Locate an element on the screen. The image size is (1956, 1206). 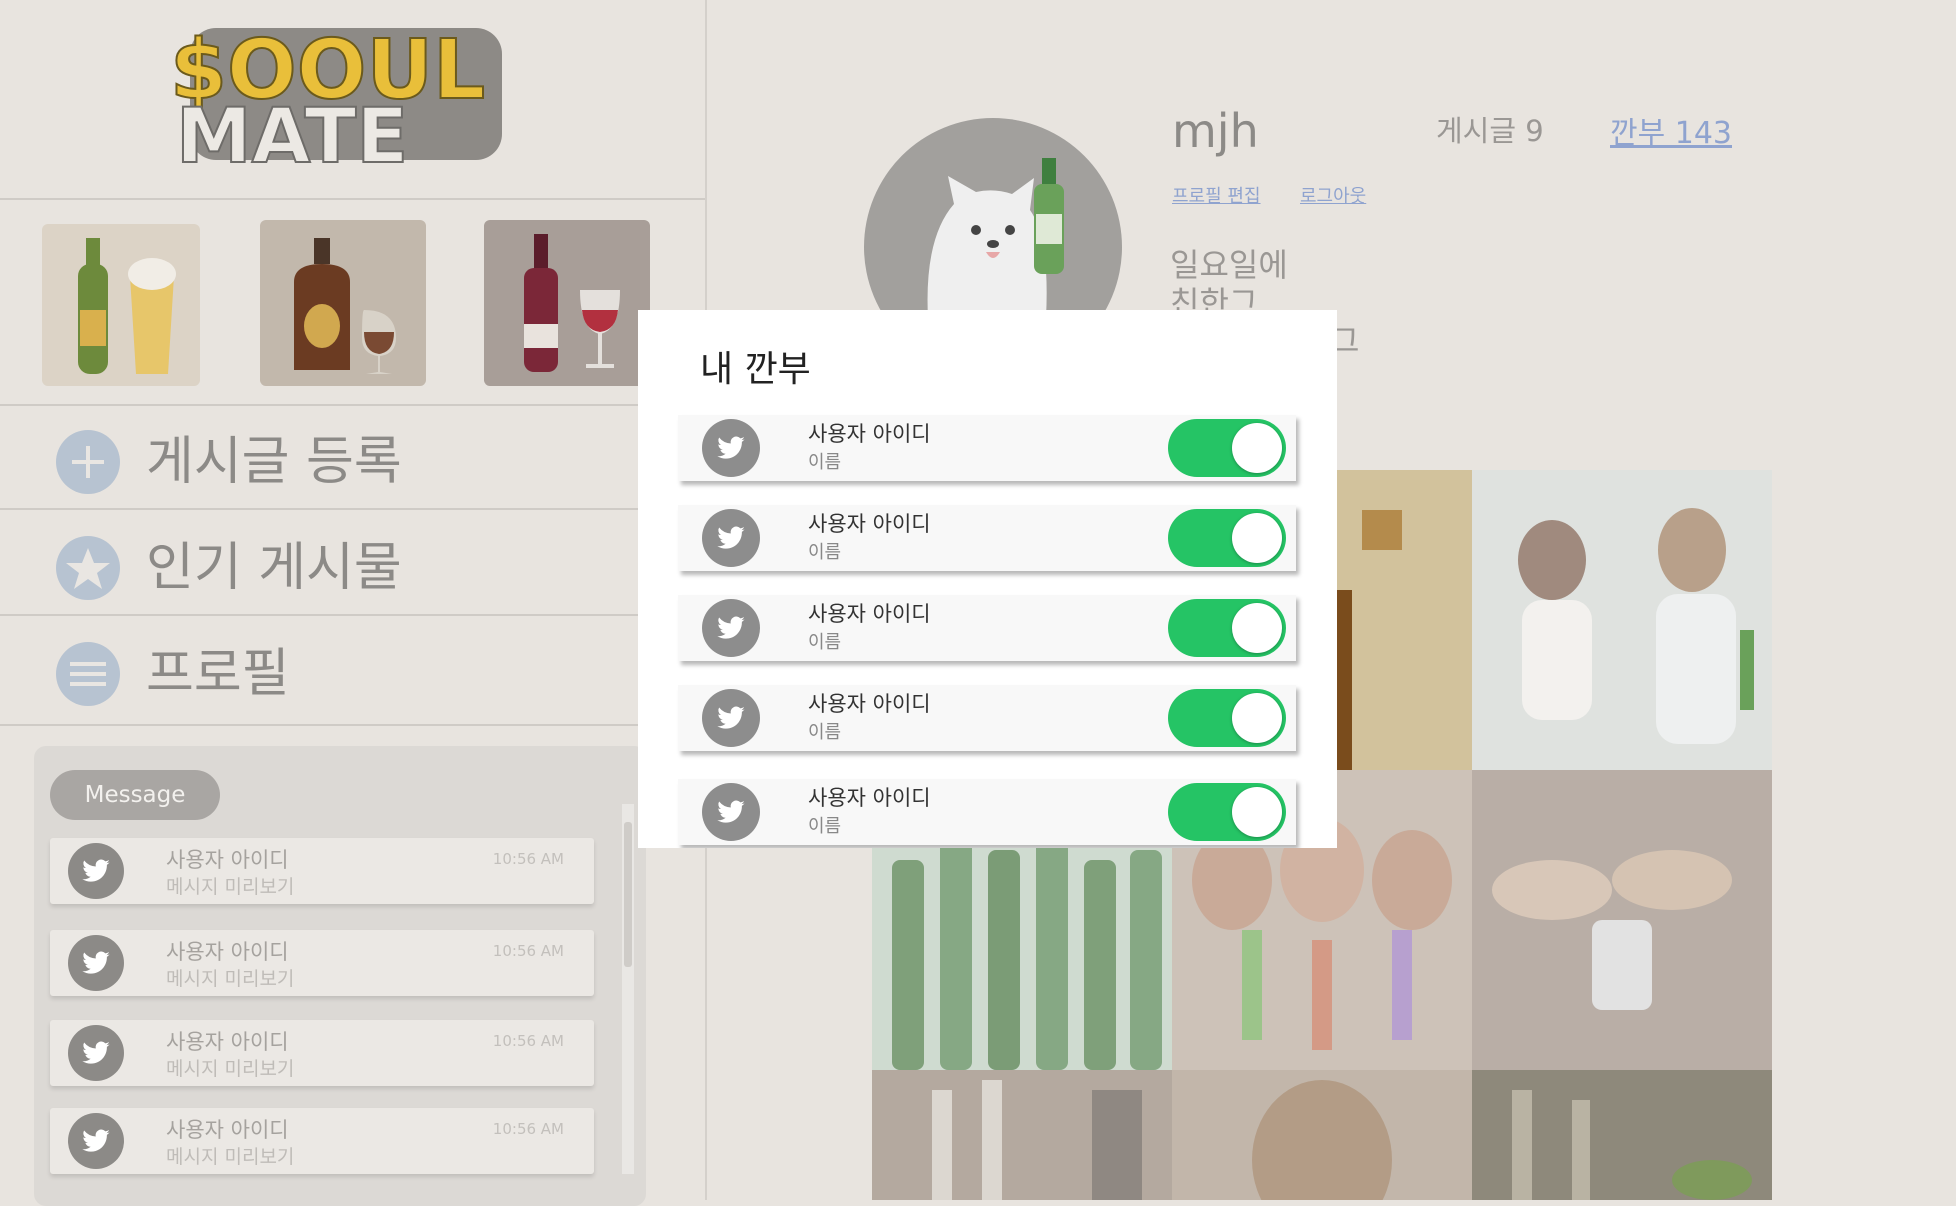
app-logo: $OOUL MATE is located at coordinates (339, 101).